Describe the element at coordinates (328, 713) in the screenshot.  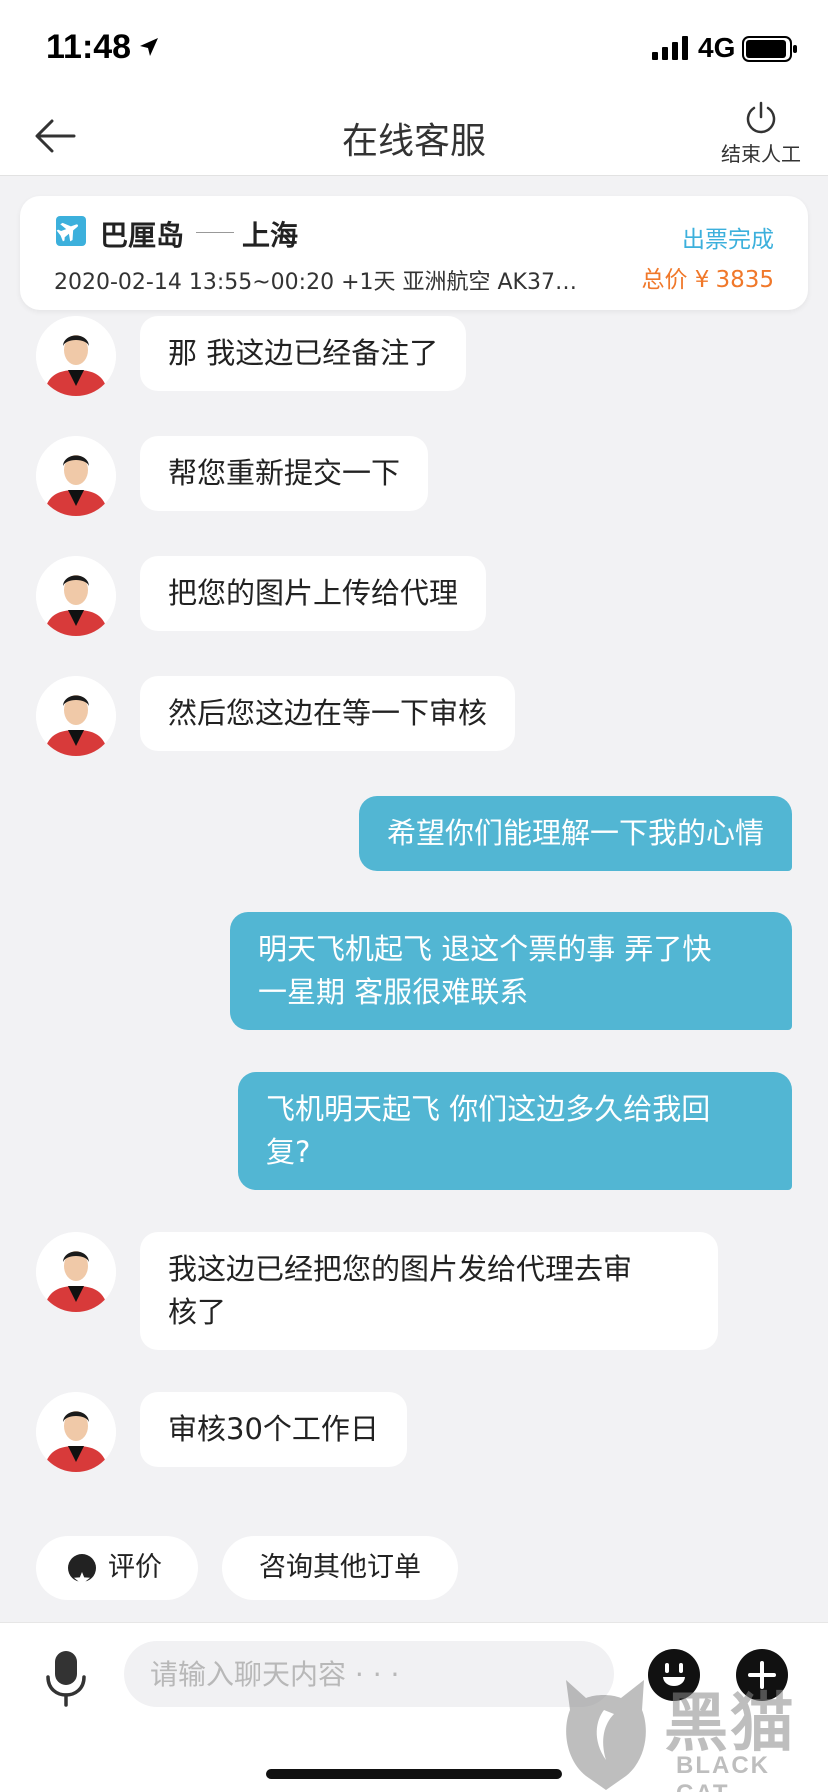
I see `message-bubble-agent: 然后您这边在等一下审核` at that location.